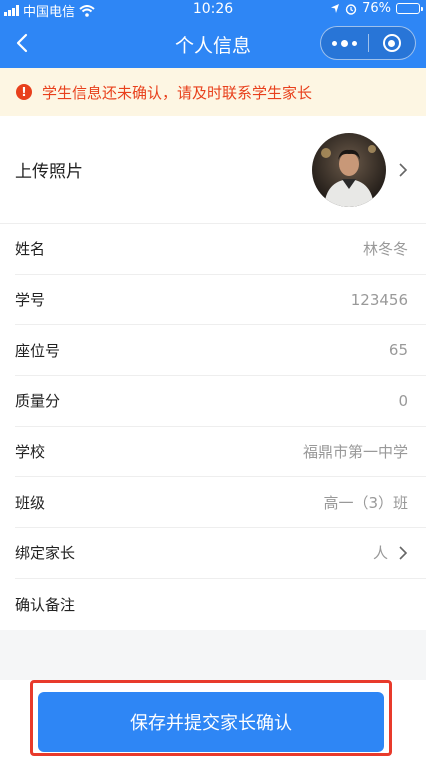 This screenshot has width=426, height=759. I want to click on field-value: 福鼎市第一中学, so click(355, 452).